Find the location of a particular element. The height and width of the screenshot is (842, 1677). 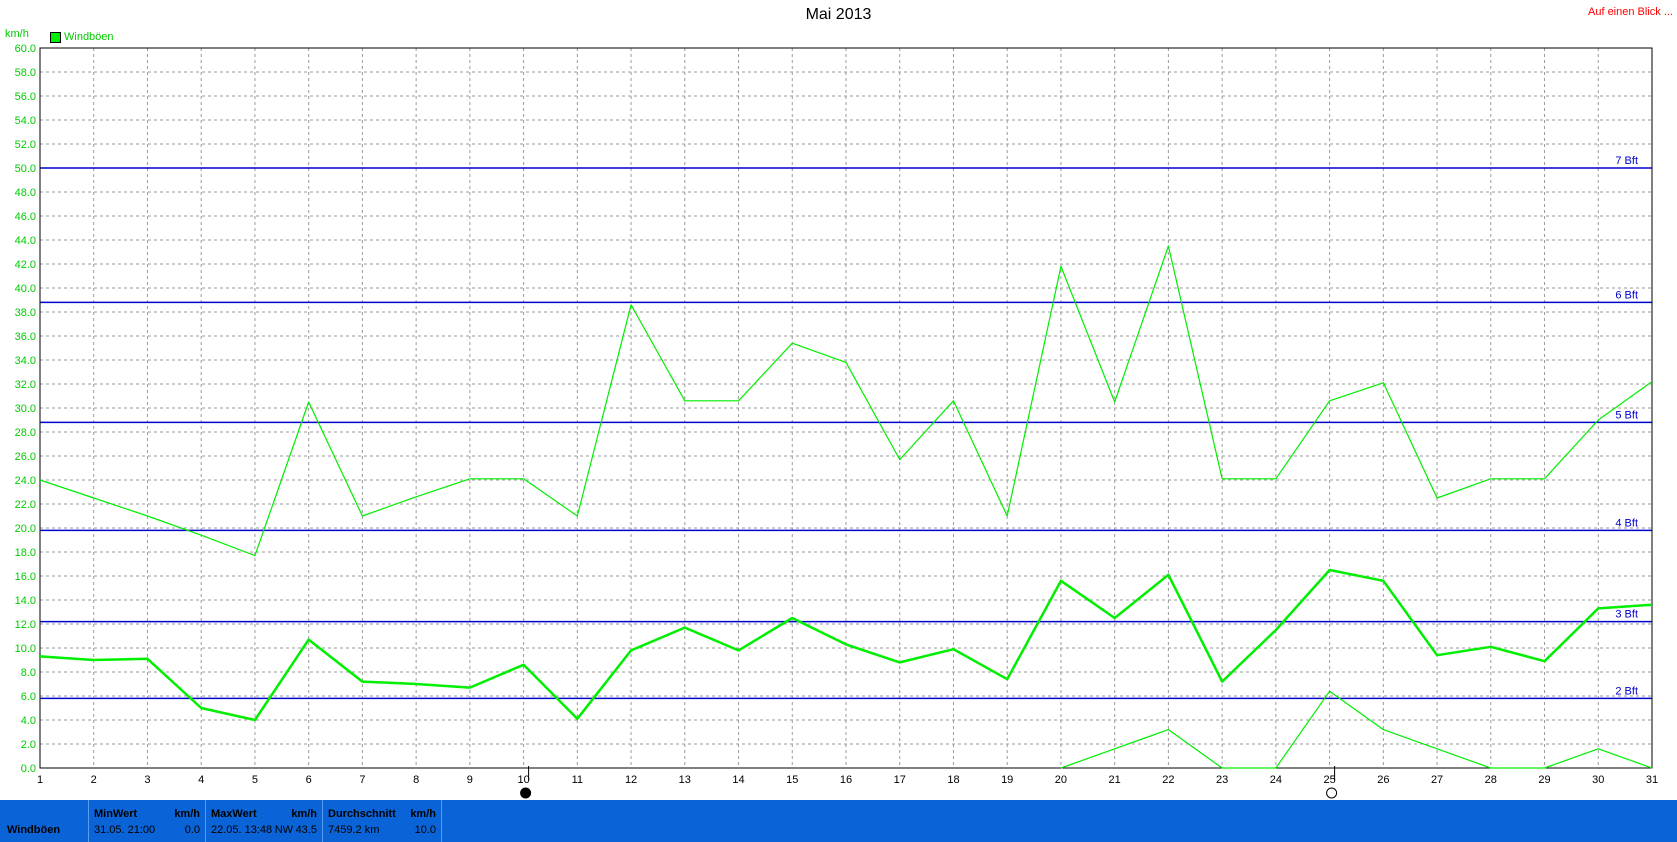

x-tick-label: 17 is located at coordinates (900, 780).